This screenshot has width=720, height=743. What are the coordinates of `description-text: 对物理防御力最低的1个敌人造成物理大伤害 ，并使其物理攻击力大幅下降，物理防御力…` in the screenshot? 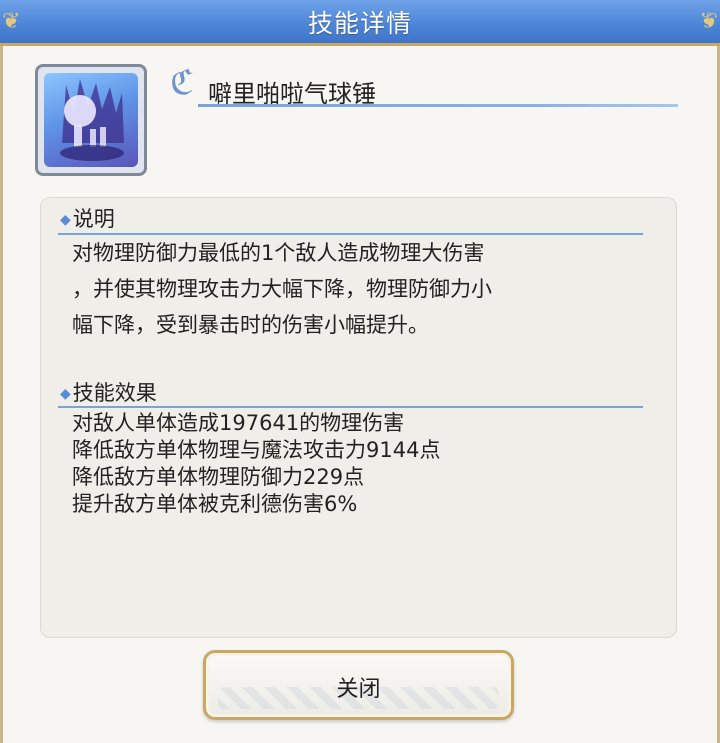 It's located at (352, 289).